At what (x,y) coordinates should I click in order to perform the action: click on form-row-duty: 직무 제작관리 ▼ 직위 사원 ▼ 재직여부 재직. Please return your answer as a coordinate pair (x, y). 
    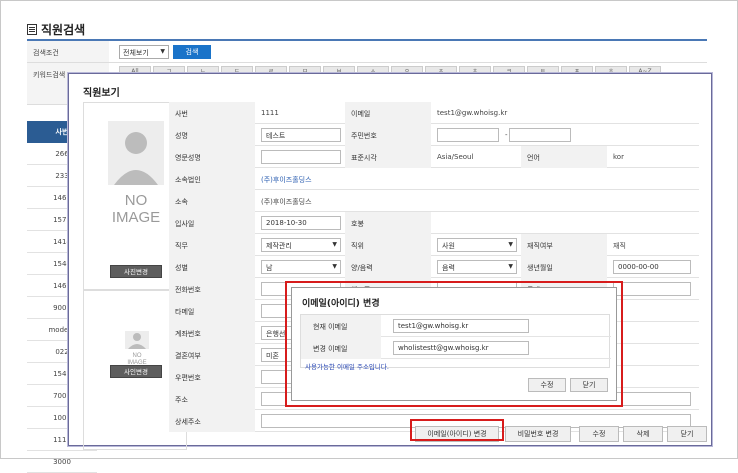
    Looking at the image, I should click on (434, 245).